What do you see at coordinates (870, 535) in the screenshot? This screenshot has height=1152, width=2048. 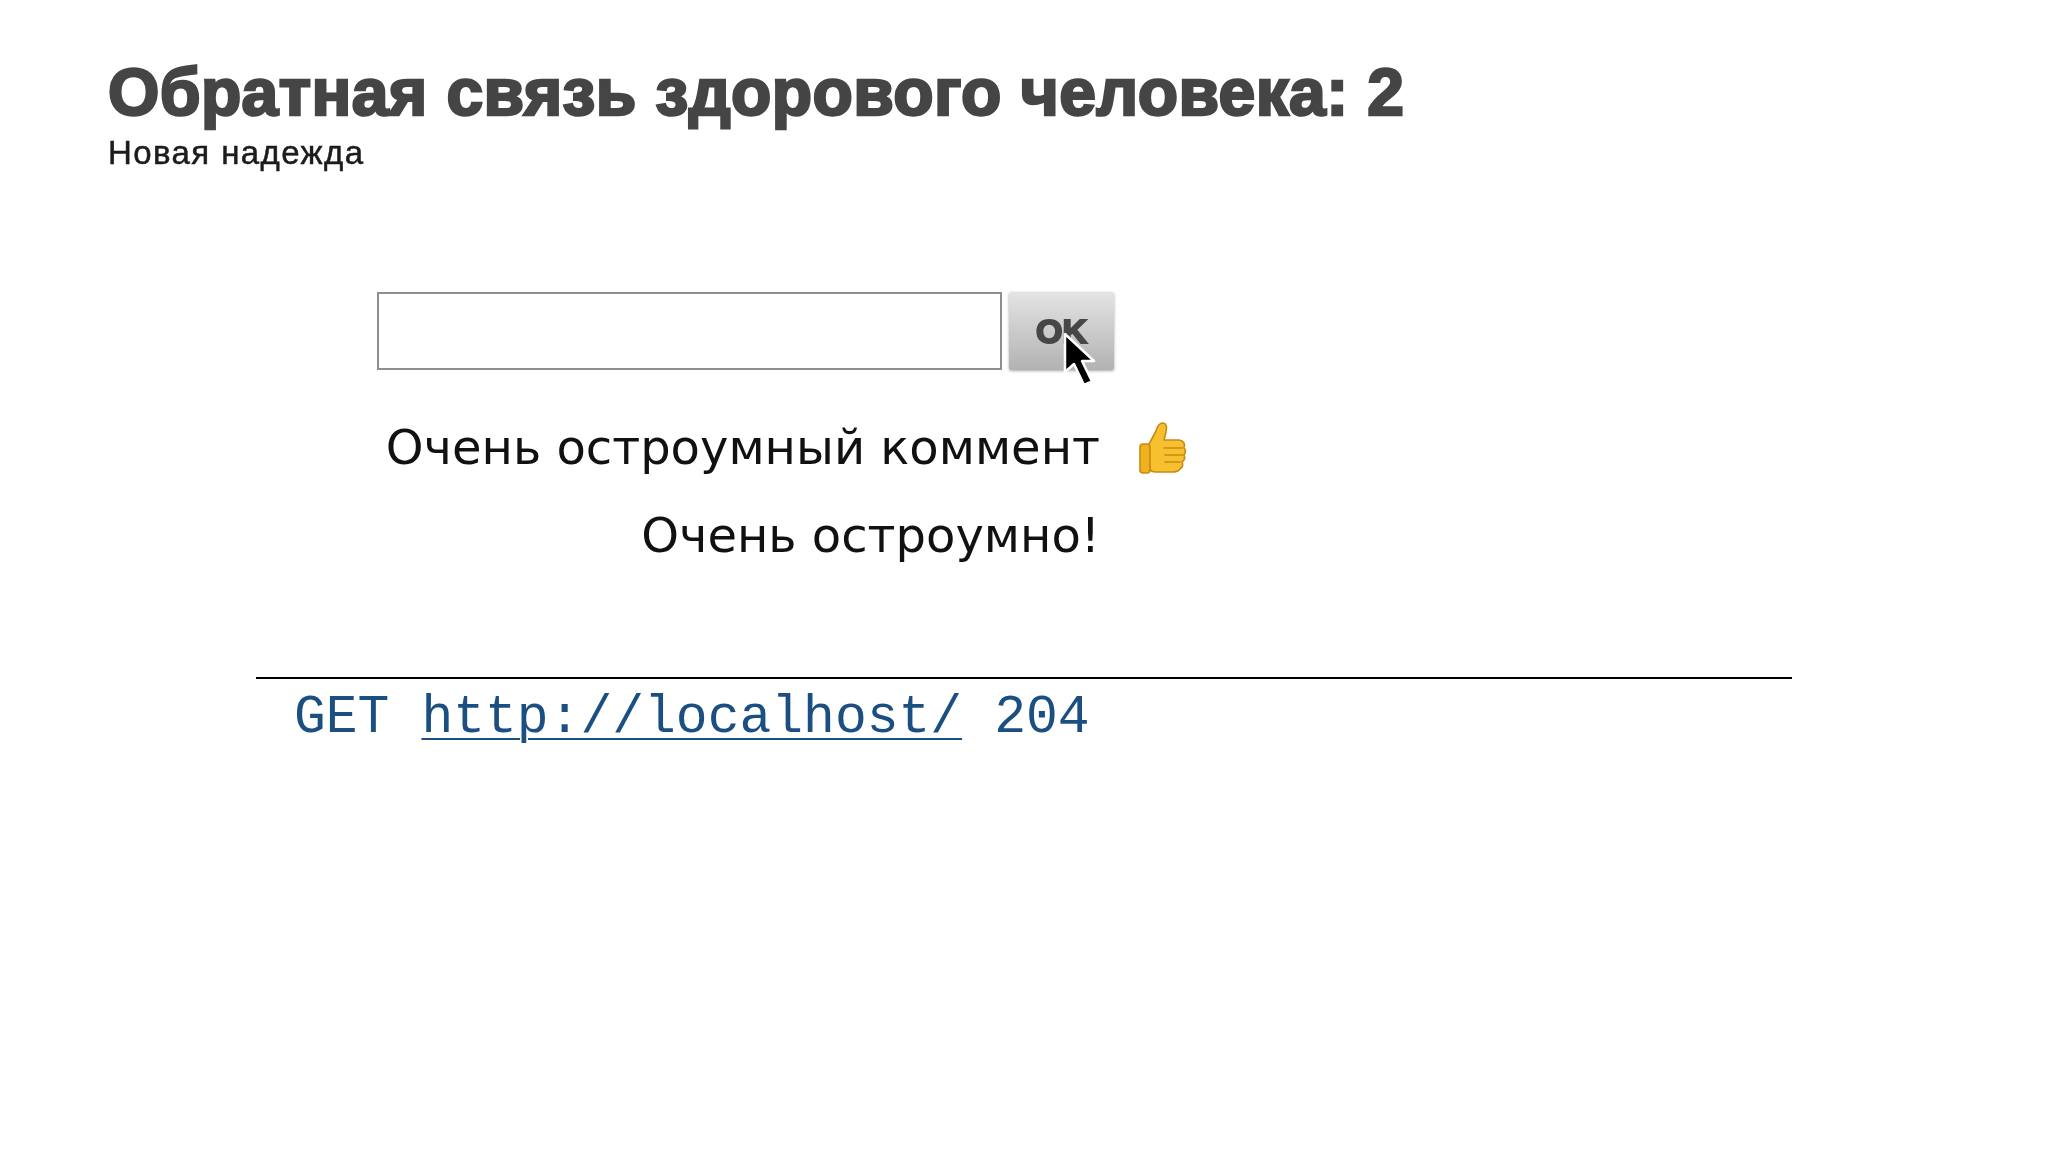 I see `comment-text: Очень остроумно!` at bounding box center [870, 535].